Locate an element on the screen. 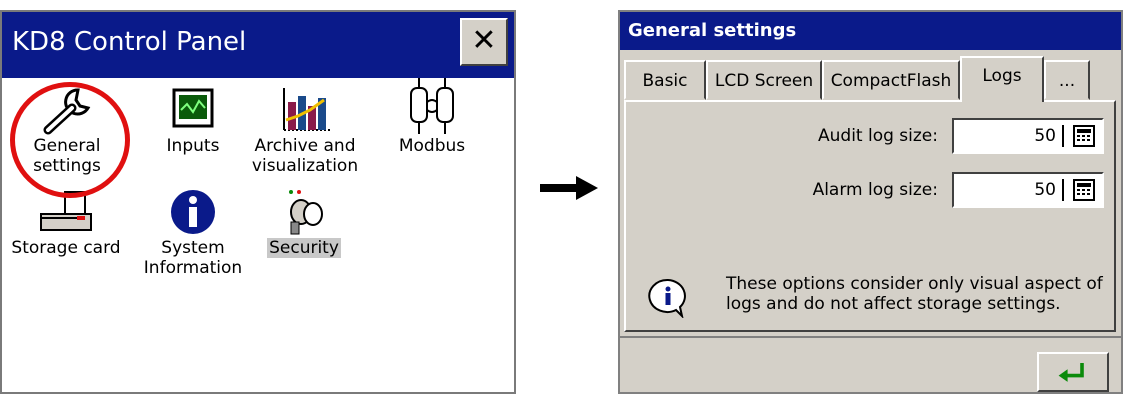  general-settings-title: General settings is located at coordinates (712, 30).